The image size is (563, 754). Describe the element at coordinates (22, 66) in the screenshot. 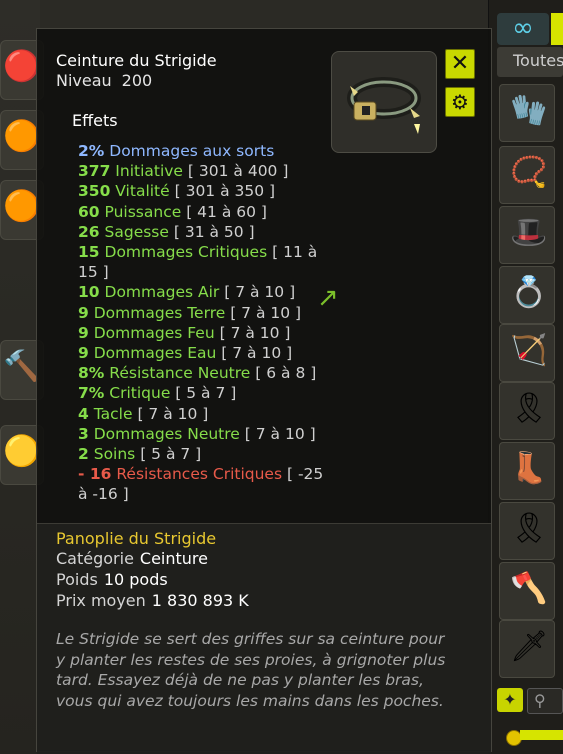

I see `amulet-icon: 🔴` at that location.